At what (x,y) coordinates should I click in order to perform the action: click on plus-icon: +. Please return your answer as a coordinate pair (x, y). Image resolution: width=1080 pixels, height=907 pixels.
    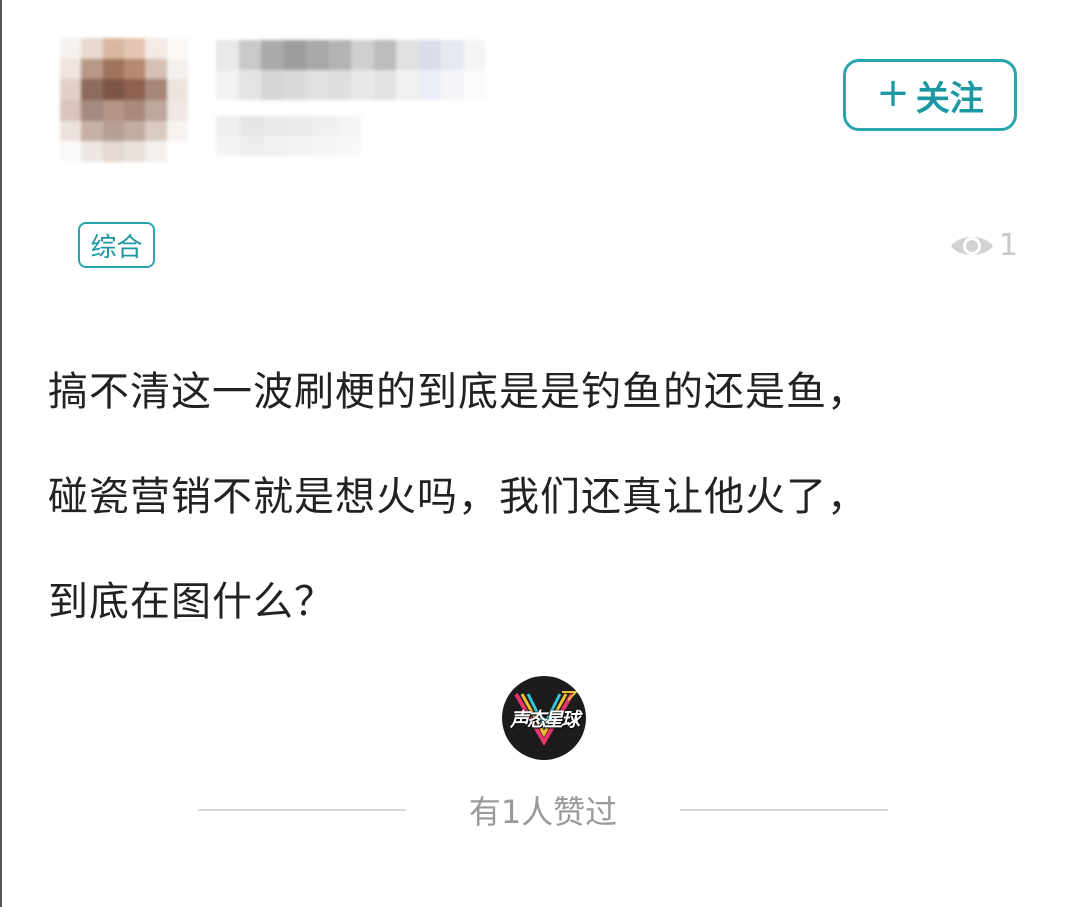
    Looking at the image, I should click on (893, 93).